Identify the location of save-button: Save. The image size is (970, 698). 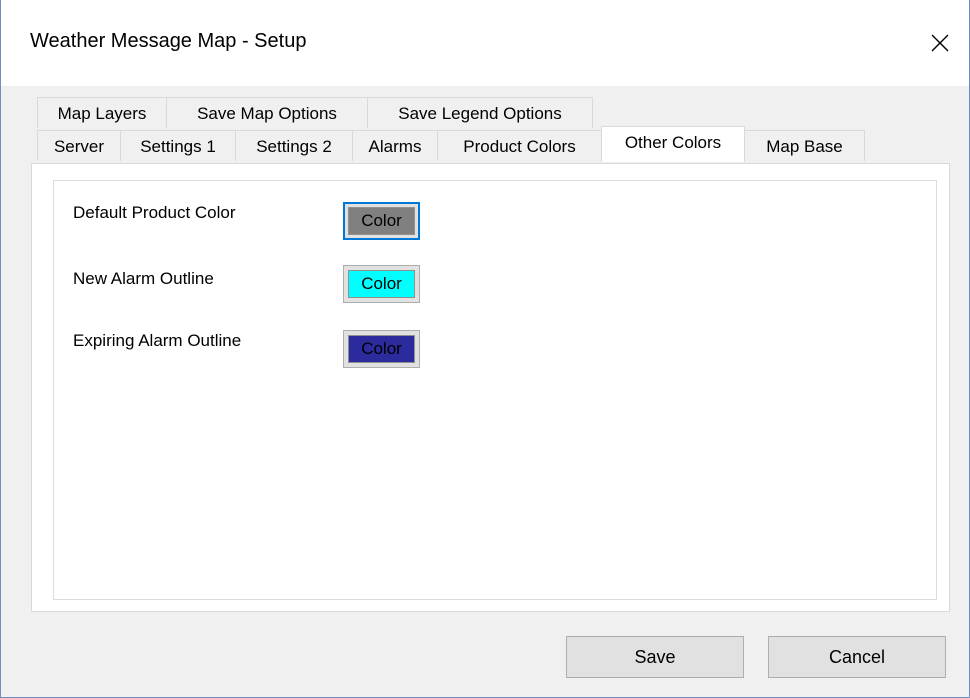
(655, 657).